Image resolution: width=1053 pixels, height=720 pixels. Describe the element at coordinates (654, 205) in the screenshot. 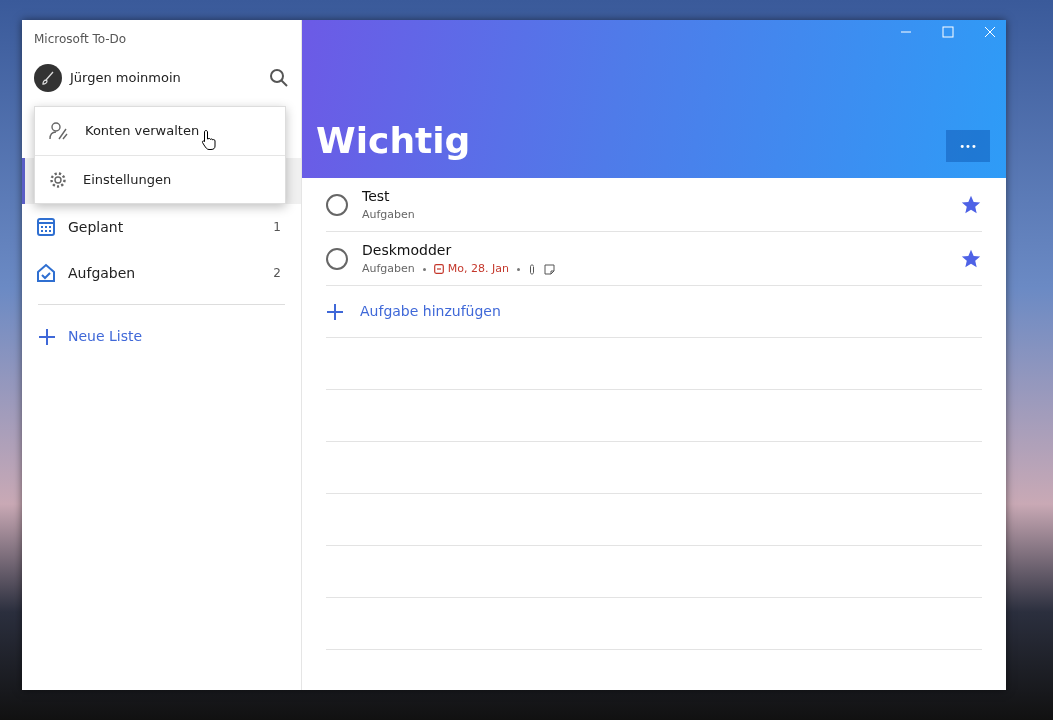

I see `task-row: Test Aufgaben` at that location.